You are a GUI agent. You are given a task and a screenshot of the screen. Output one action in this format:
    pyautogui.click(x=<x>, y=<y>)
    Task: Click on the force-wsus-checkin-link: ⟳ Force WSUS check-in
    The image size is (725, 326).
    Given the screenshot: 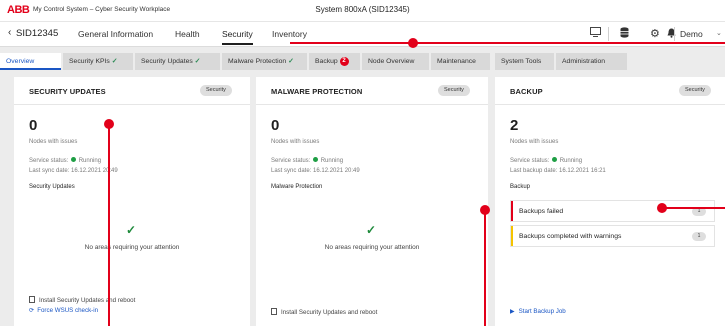 What is the action you would take?
    pyautogui.click(x=63, y=310)
    